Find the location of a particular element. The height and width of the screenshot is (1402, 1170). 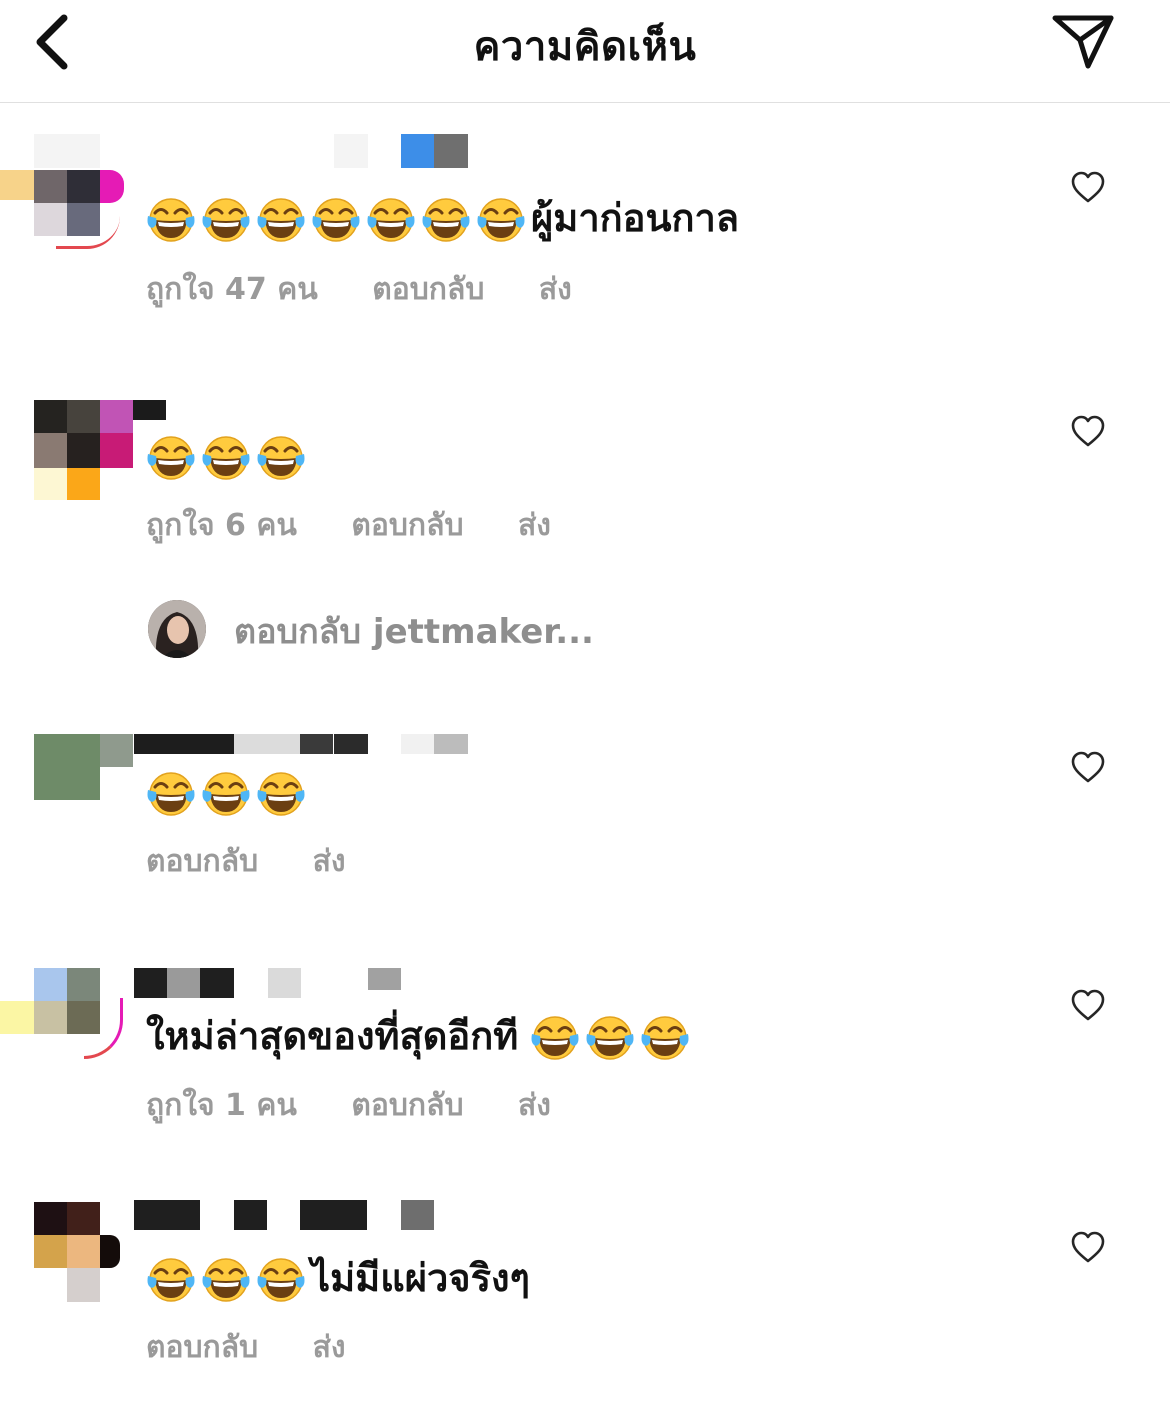

comment-text: ใหม่ล่าสุดของที่สุดอีกที is located at coordinates (420, 1038).